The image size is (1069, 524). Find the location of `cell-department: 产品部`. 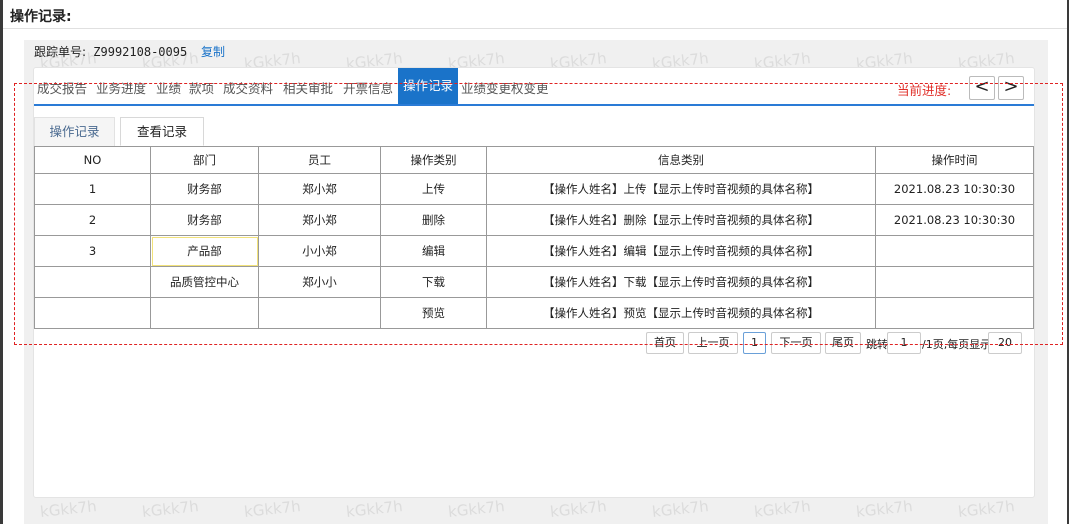

cell-department: 产品部 is located at coordinates (204, 251).